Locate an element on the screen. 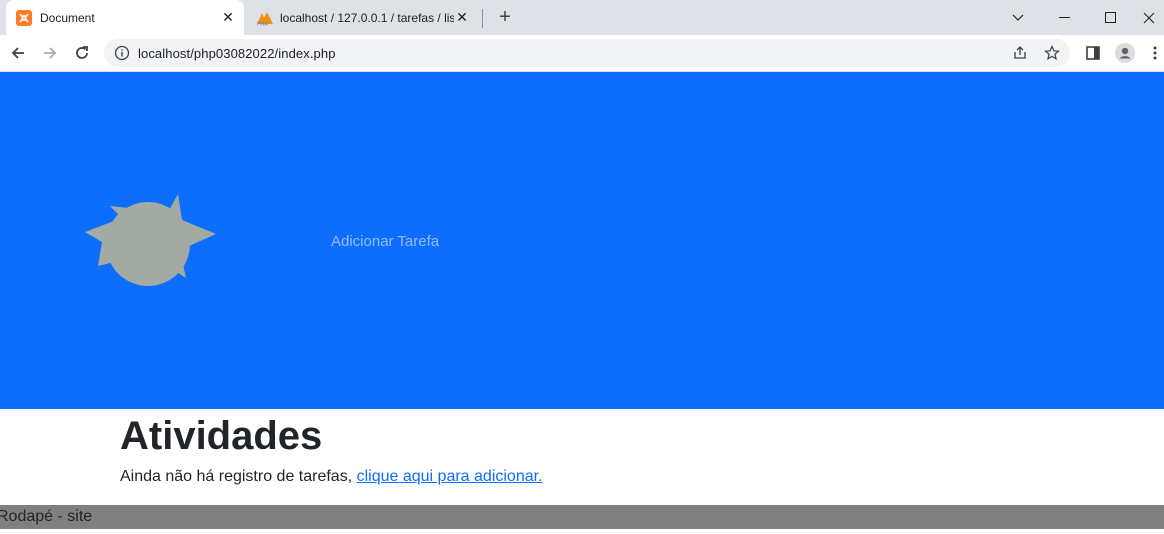  browser-toolbar: localhost/php03082022/index.php is located at coordinates (582, 53).